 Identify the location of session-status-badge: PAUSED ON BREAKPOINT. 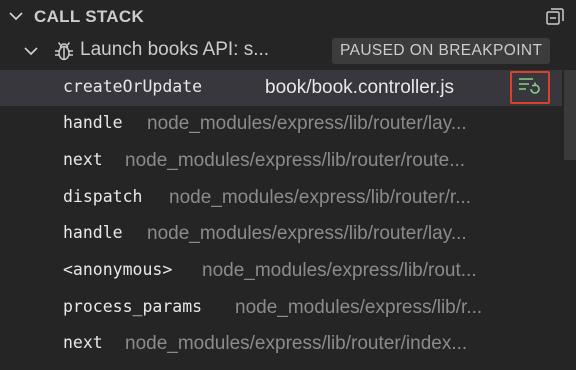
(441, 51).